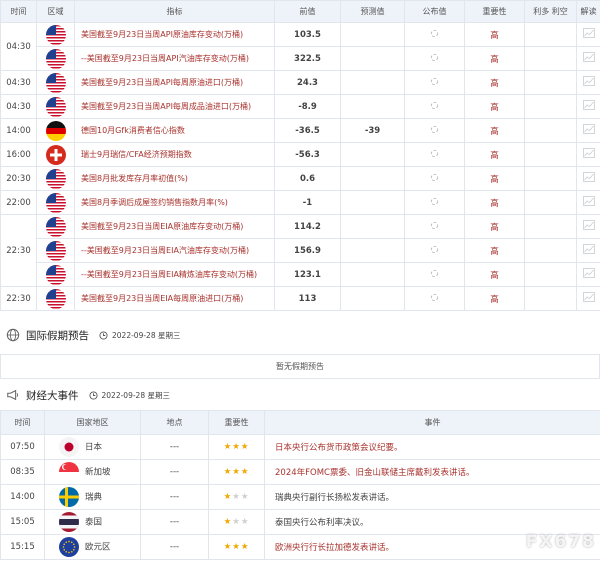 This screenshot has height=564, width=600. What do you see at coordinates (174, 34) in the screenshot?
I see `indicator-cell: 美国截至9月23日当周API原油库存变动(万桶)` at bounding box center [174, 34].